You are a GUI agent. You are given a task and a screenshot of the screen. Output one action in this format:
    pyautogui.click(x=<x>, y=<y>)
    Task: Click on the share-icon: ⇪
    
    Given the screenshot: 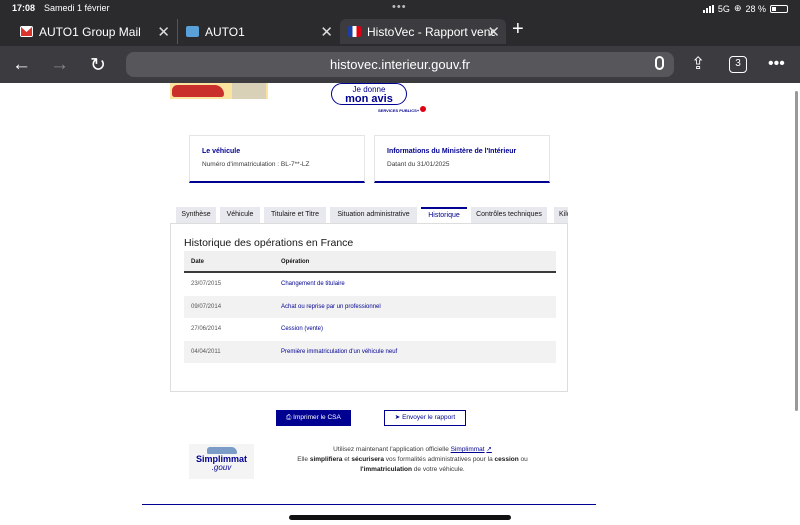 What is the action you would take?
    pyautogui.click(x=698, y=64)
    